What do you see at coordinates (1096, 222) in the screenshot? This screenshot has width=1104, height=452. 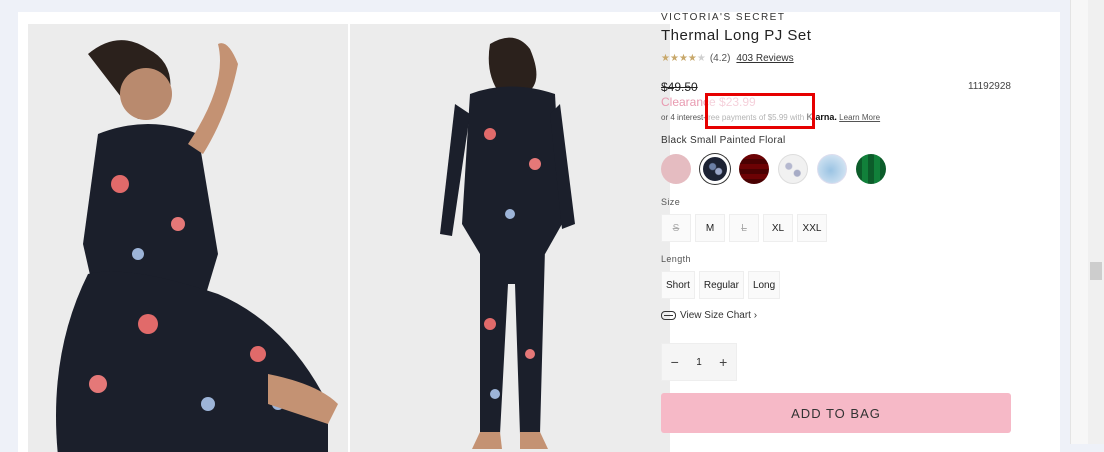 I see `scrollbar-track` at bounding box center [1096, 222].